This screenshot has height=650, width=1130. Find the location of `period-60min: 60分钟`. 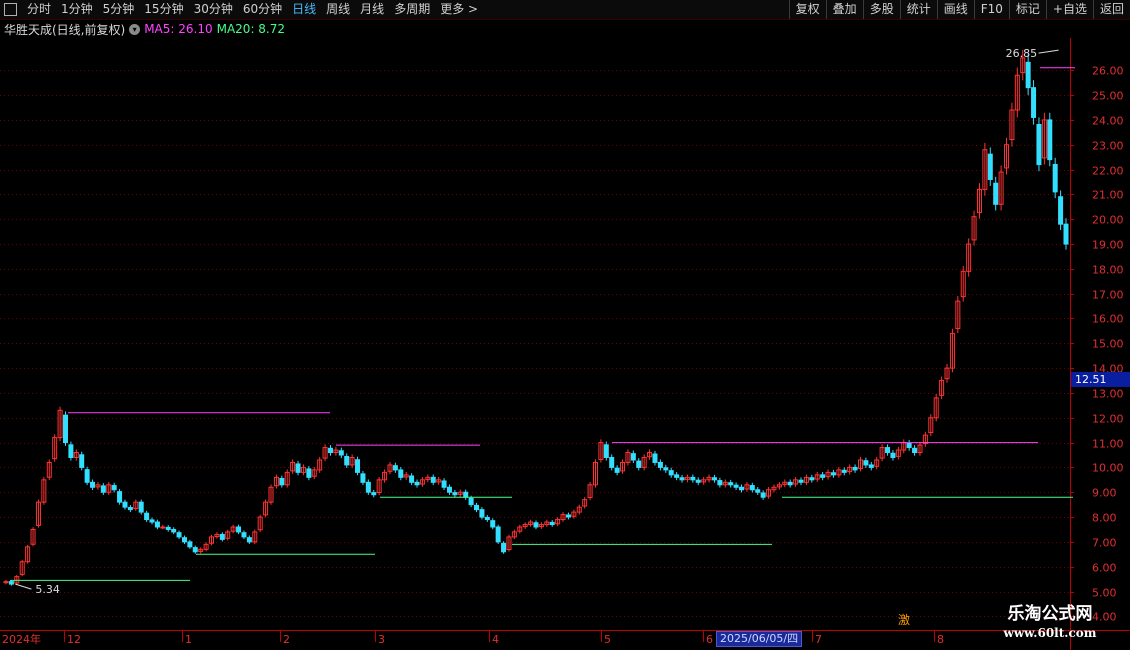

period-60min: 60分钟 is located at coordinates (262, 9).